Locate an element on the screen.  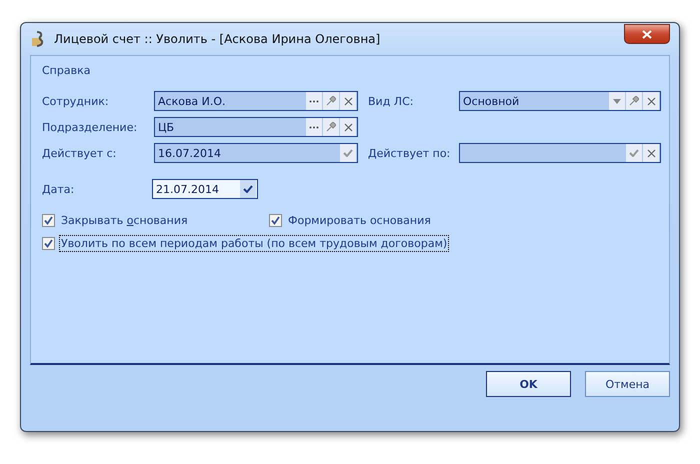
lookup-field: ЦБ is located at coordinates (256, 127).